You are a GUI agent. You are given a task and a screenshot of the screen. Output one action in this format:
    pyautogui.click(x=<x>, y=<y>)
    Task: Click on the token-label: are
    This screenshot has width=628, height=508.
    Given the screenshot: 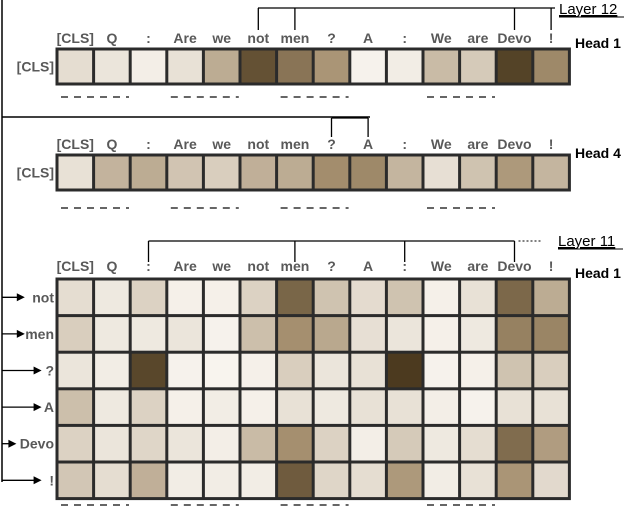 What is the action you would take?
    pyautogui.click(x=477, y=144)
    